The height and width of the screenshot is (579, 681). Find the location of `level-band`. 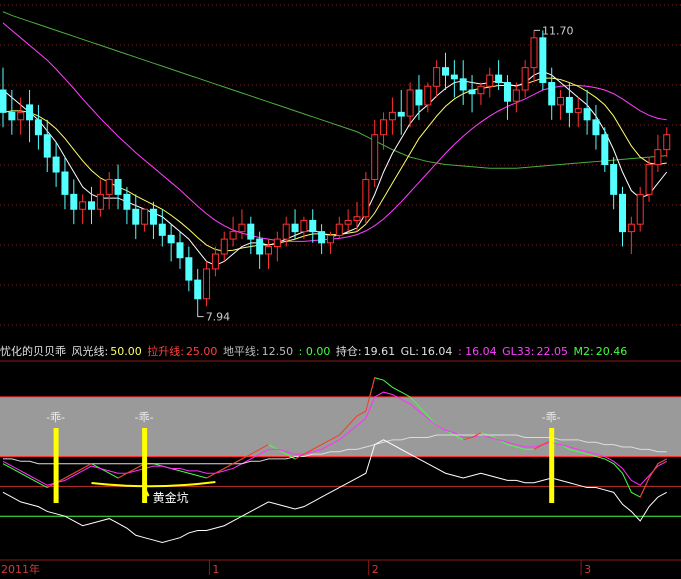

level-band is located at coordinates (340, 426).